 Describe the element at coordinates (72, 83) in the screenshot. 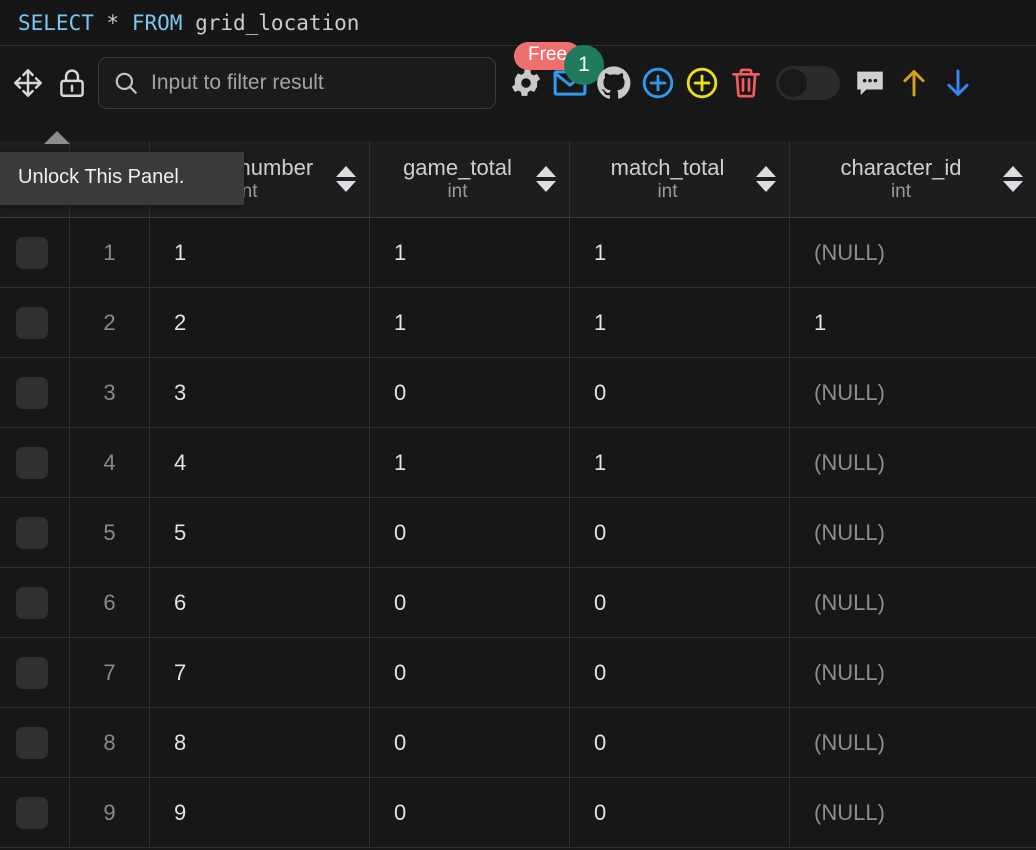

I see `lock-icon` at that location.